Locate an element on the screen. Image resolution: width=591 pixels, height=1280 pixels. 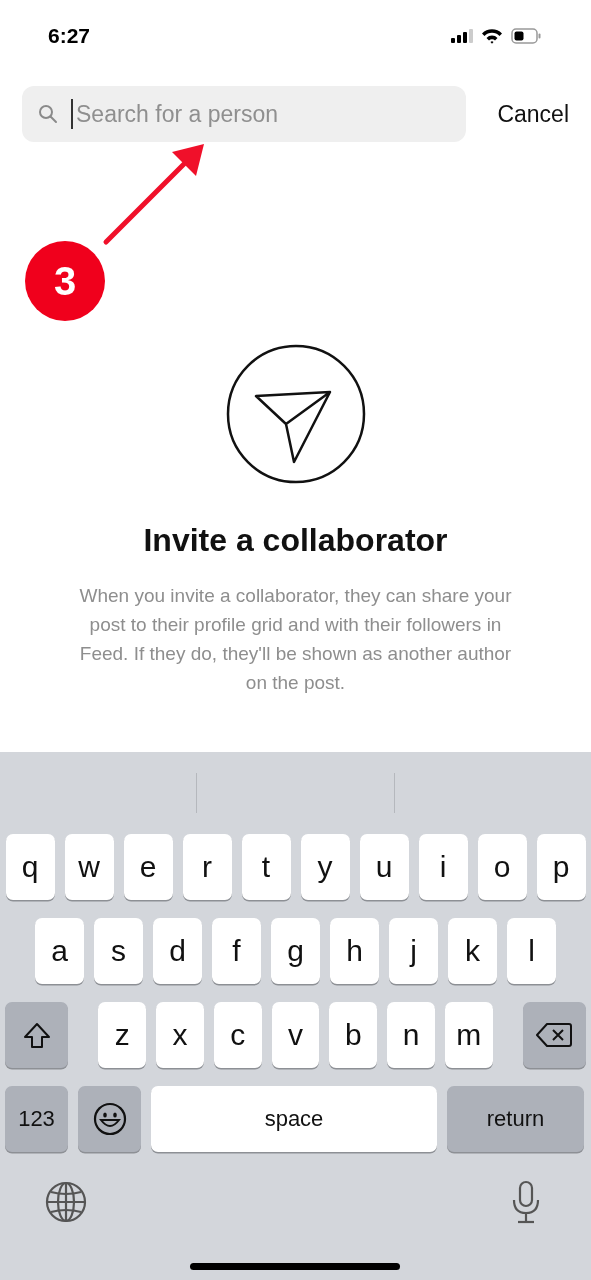
delete-key is located at coordinates (554, 1035).